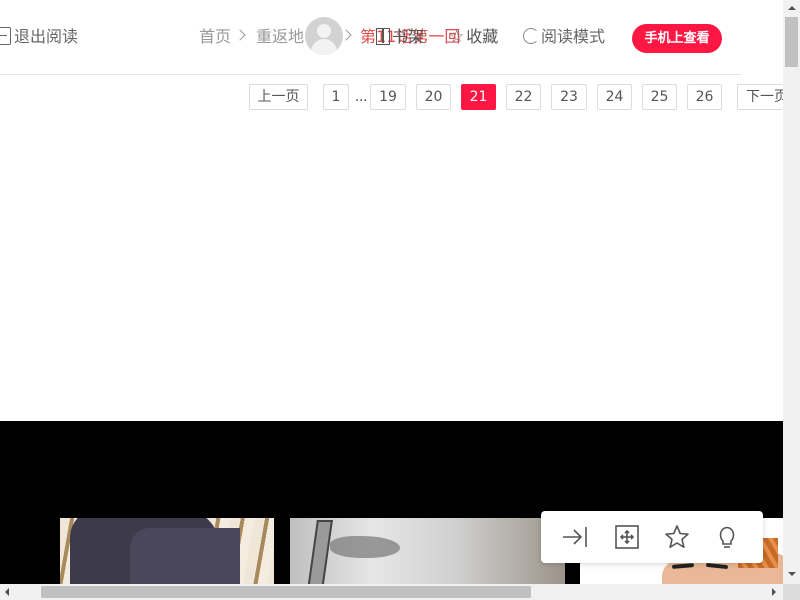 The image size is (800, 600). Describe the element at coordinates (677, 38) in the screenshot. I see `view-on-mobile-button: 手机上查看` at that location.